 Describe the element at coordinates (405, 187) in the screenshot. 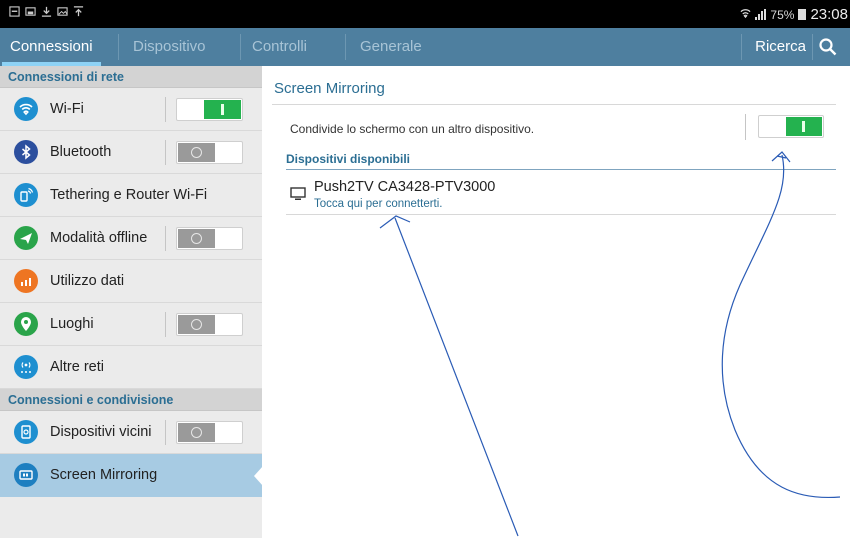

I see `device-name: Push2TV CA3428-PTV3000` at that location.